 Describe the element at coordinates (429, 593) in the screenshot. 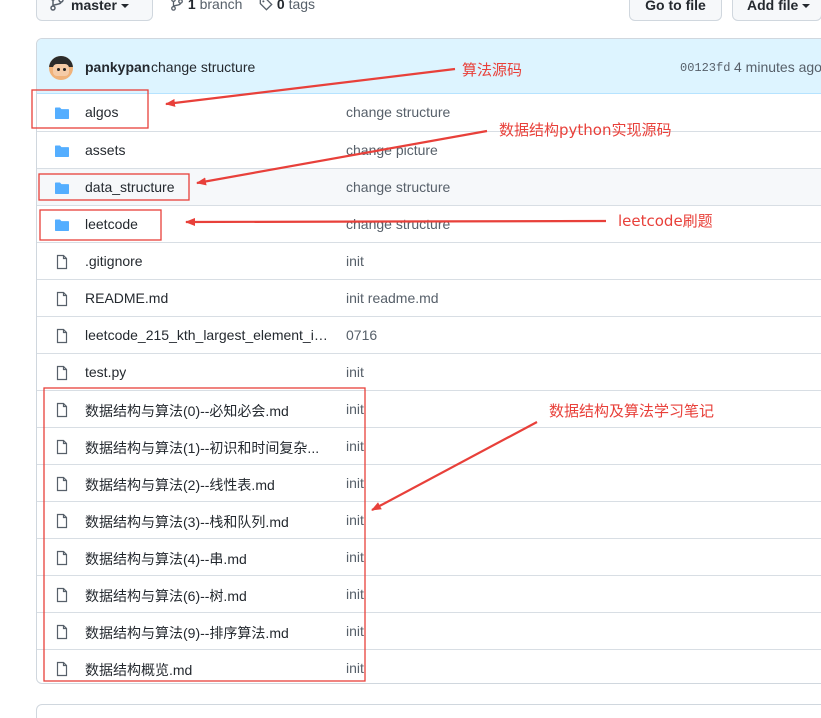

I see `file-row: 数据结构与算法(6)--树.md init` at that location.